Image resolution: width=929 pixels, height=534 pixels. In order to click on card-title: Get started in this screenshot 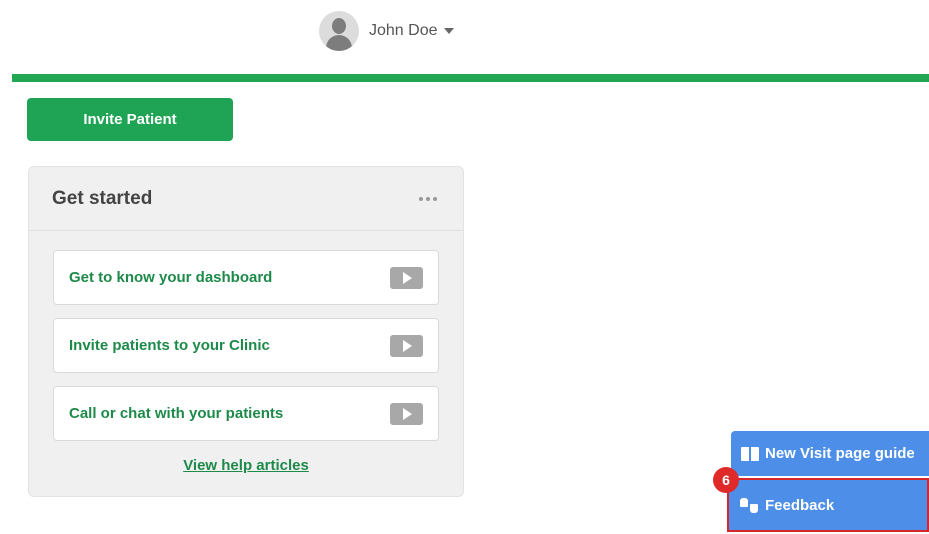, I will do `click(102, 198)`.